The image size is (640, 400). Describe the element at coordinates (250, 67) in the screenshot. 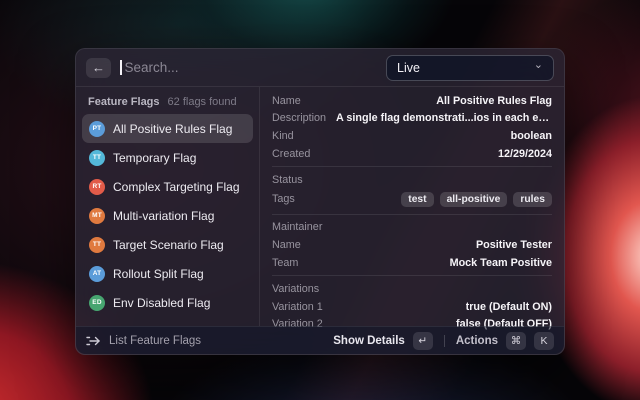

I see `search-input` at that location.